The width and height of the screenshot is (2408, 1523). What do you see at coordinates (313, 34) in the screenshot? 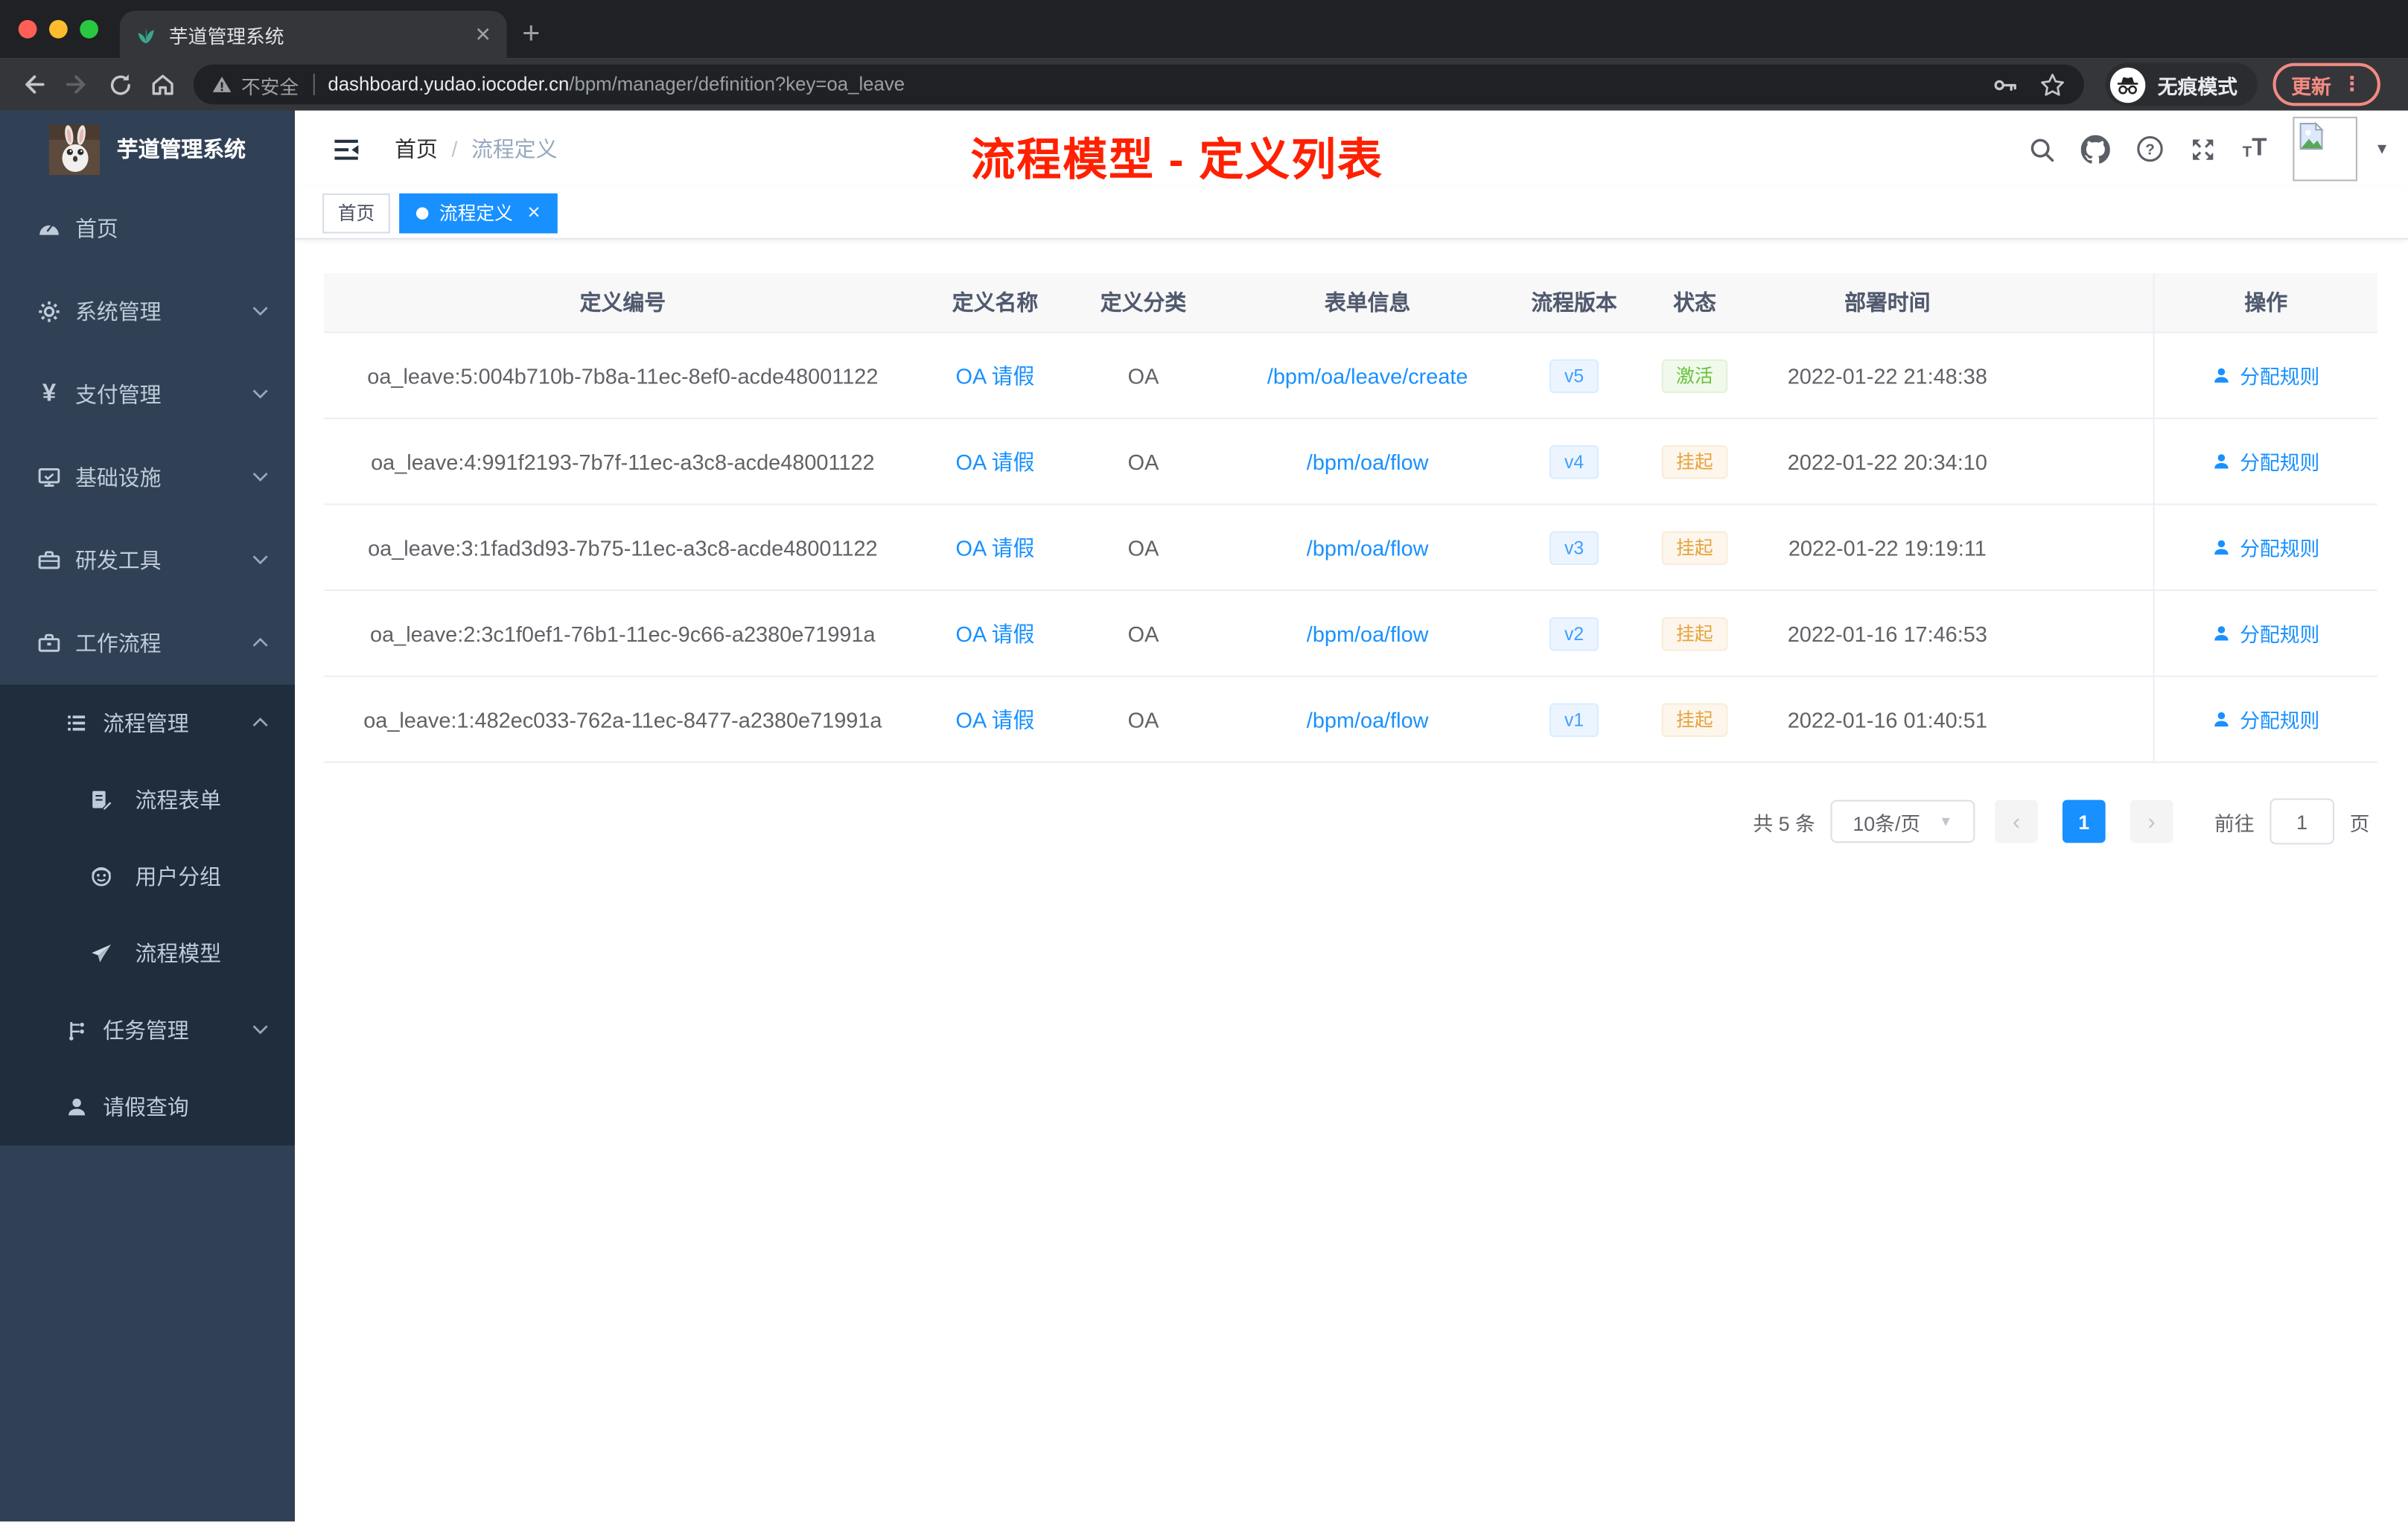
I see `browser-tab: 芋道管理系统 ✕` at bounding box center [313, 34].